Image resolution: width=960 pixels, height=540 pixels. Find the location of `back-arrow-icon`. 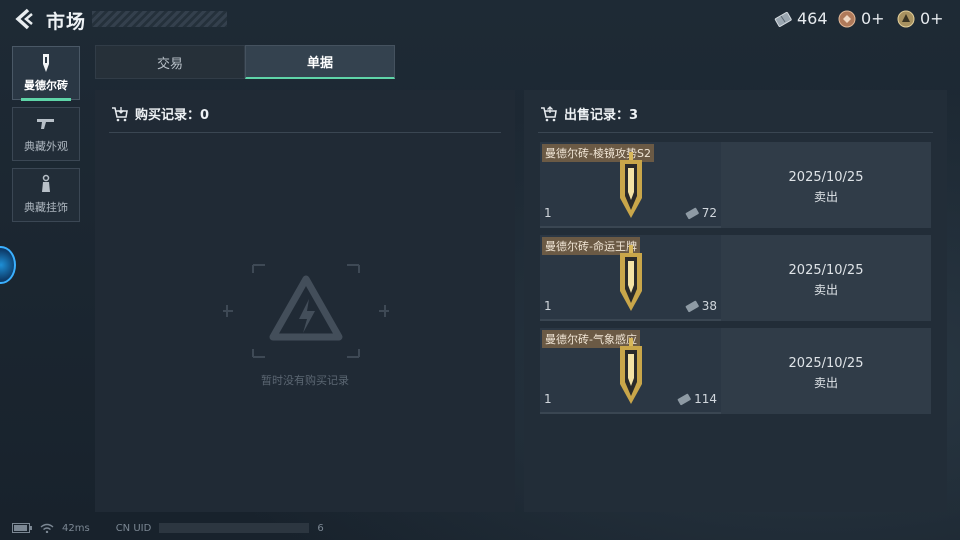

back-arrow-icon is located at coordinates (24, 19).